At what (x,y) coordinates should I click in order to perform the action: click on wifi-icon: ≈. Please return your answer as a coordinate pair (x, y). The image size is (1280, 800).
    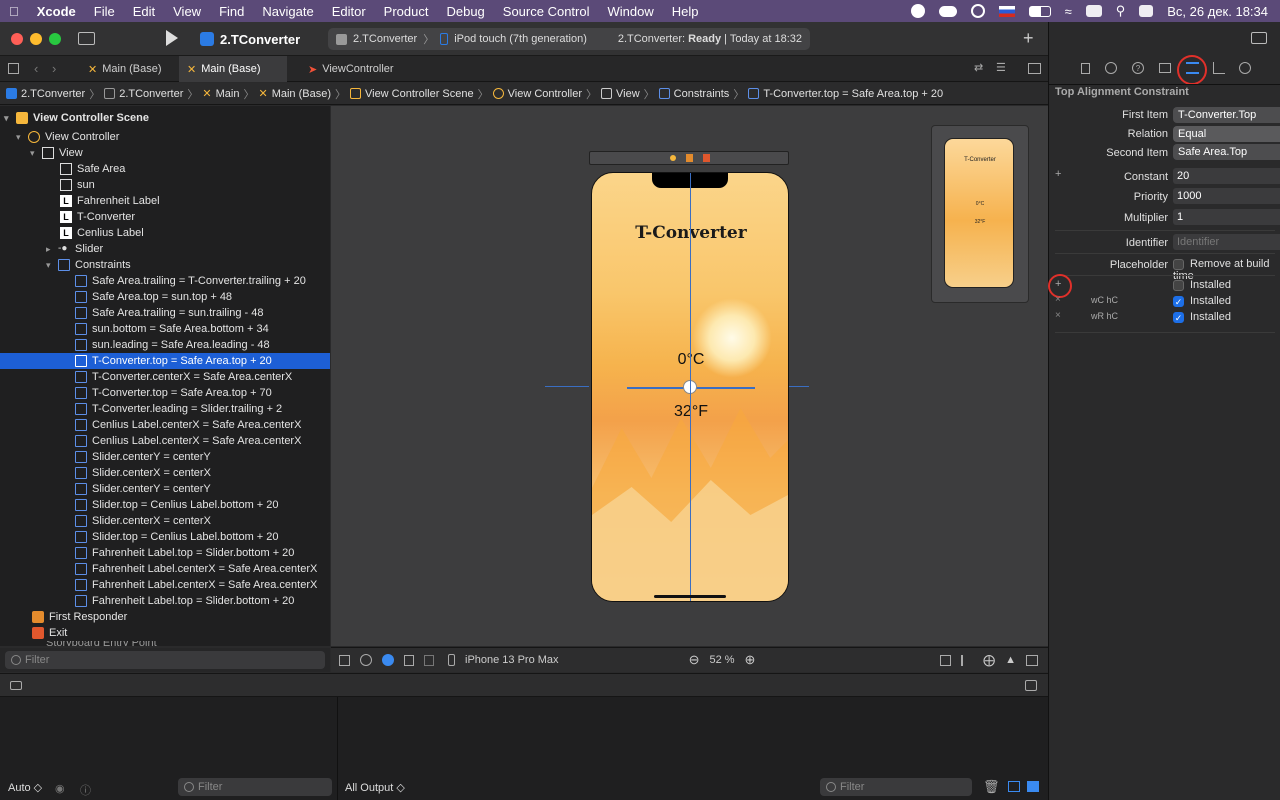
    Looking at the image, I should click on (1068, 11).